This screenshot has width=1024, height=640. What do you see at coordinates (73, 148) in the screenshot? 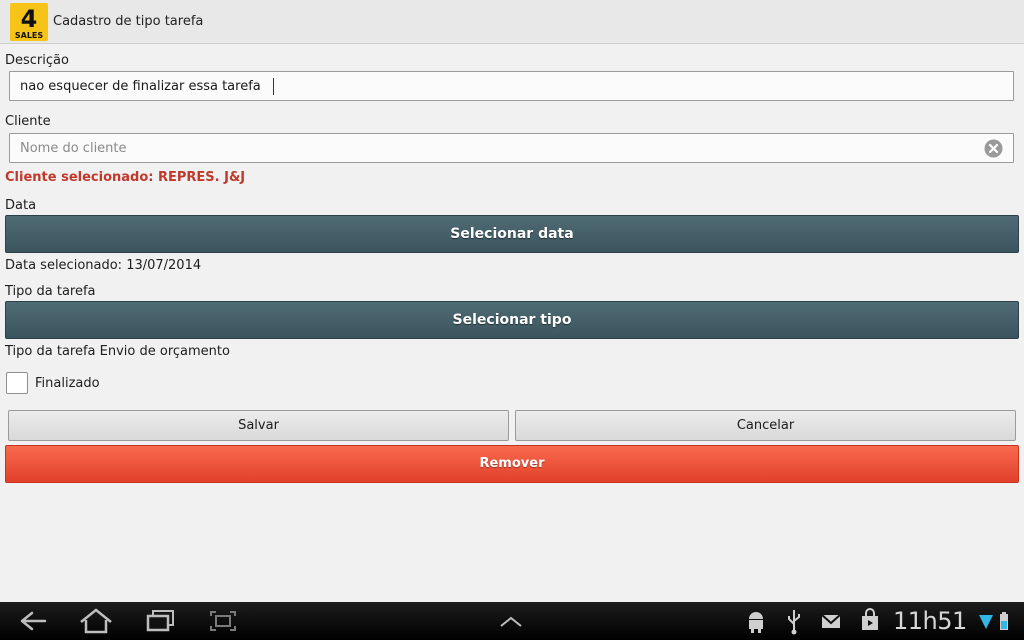
I see `cliente-placeholder: Nome do cliente` at bounding box center [73, 148].